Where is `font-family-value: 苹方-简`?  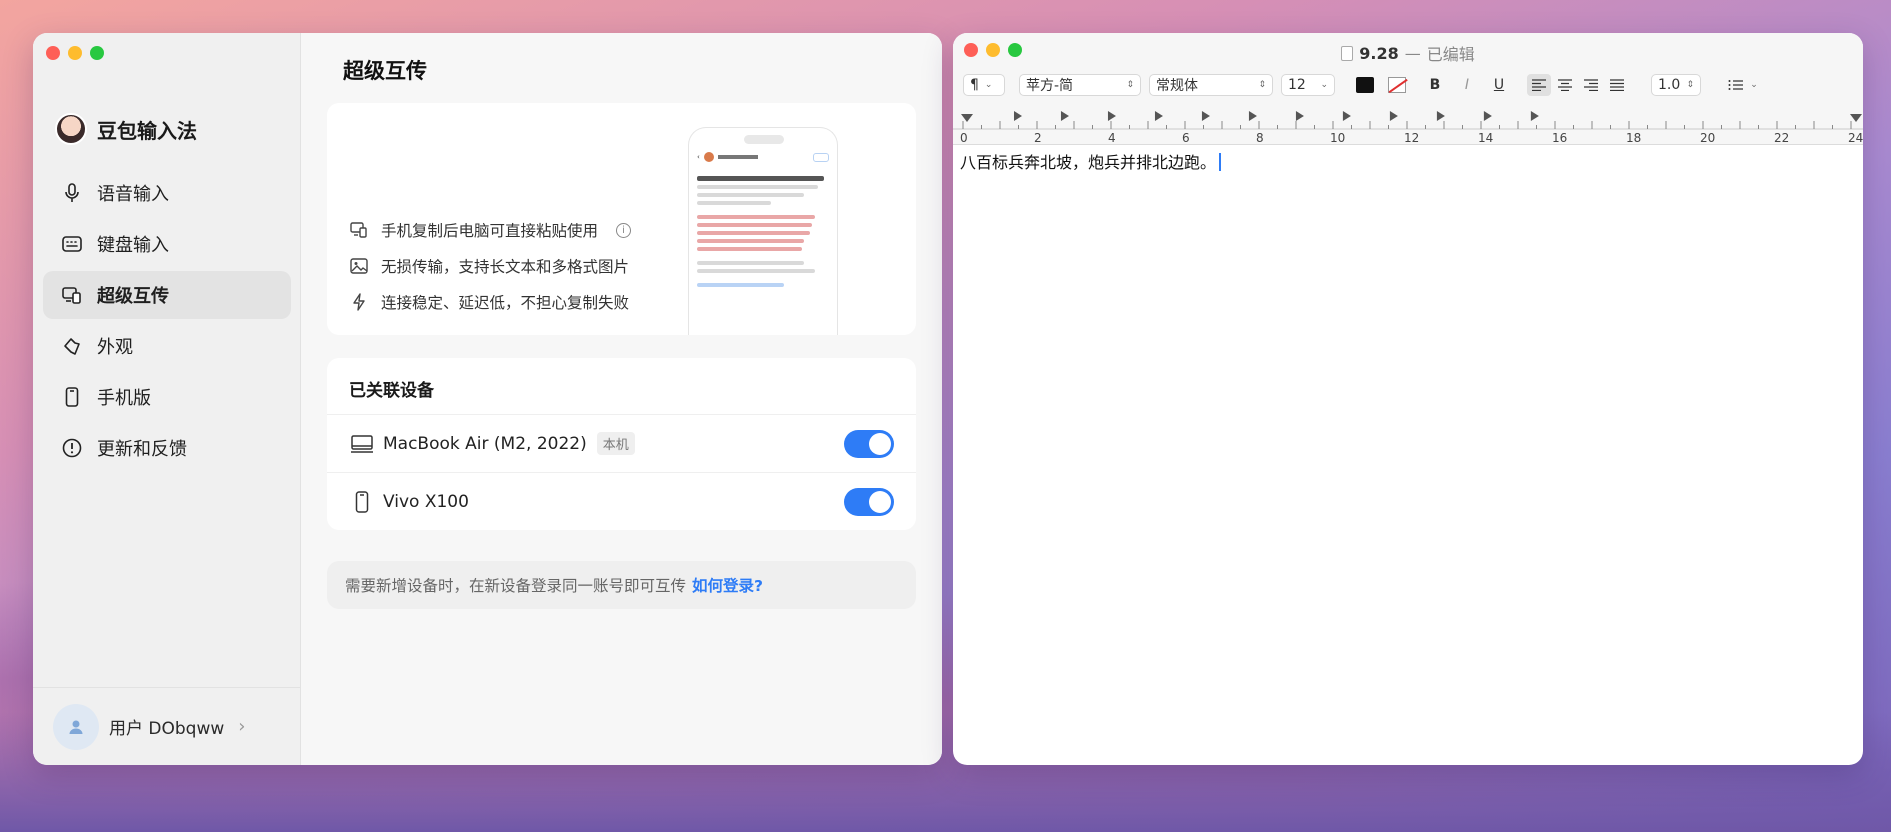 font-family-value: 苹方-简 is located at coordinates (1050, 86).